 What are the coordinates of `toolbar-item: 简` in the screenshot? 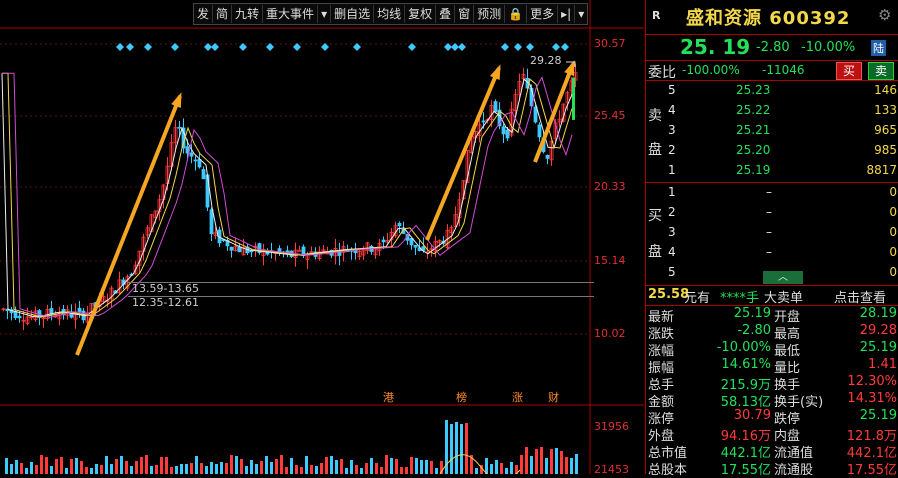 It's located at (223, 14).